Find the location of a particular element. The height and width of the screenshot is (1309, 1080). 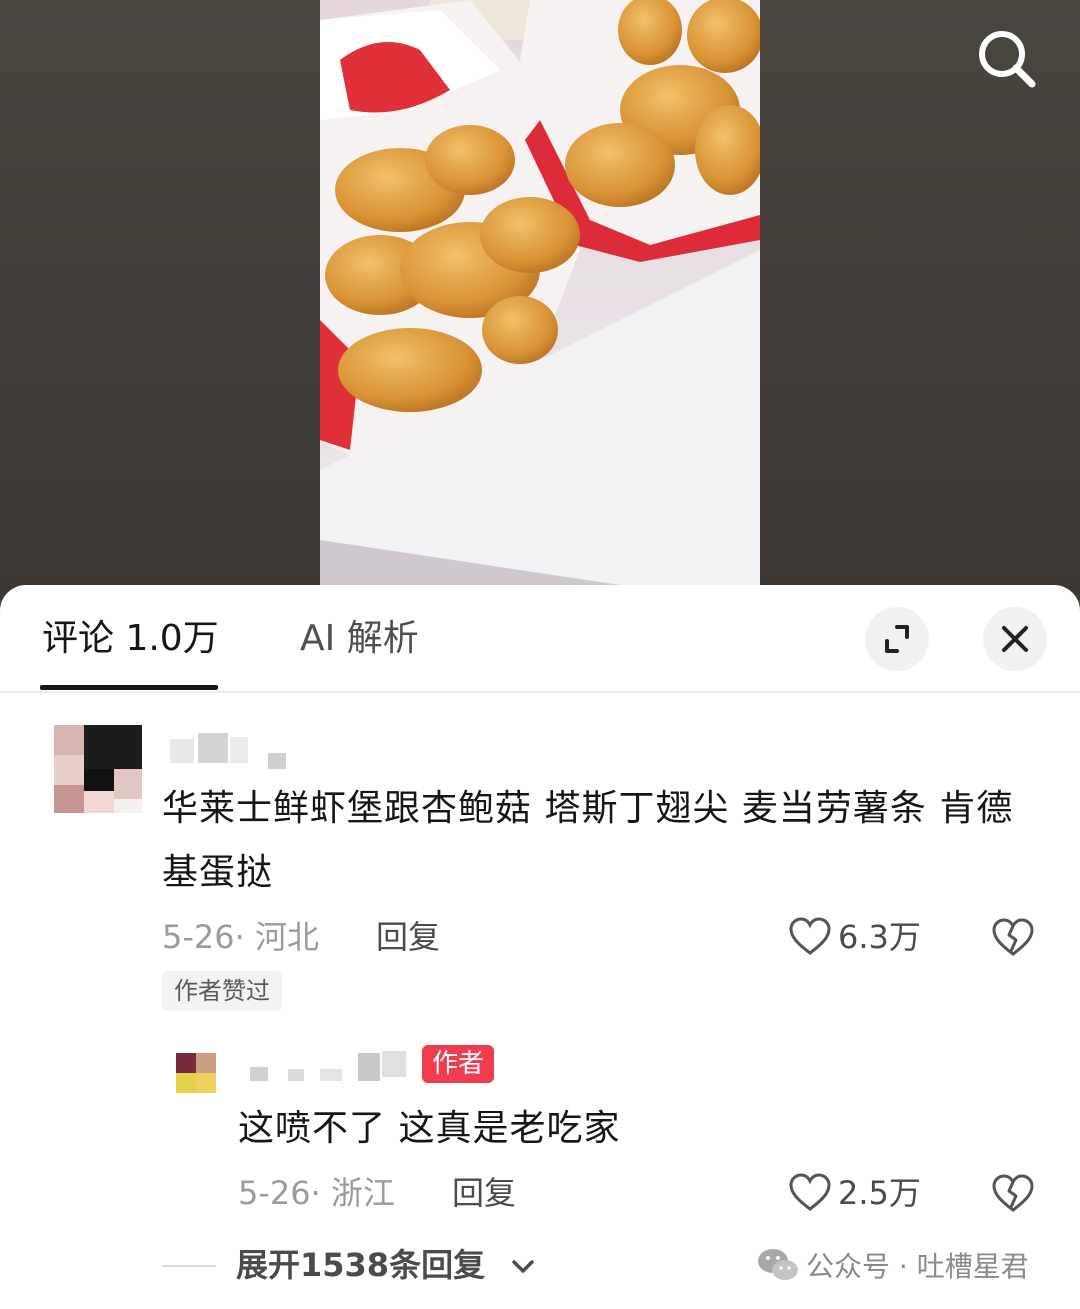

dislike-button is located at coordinates (1013, 937).